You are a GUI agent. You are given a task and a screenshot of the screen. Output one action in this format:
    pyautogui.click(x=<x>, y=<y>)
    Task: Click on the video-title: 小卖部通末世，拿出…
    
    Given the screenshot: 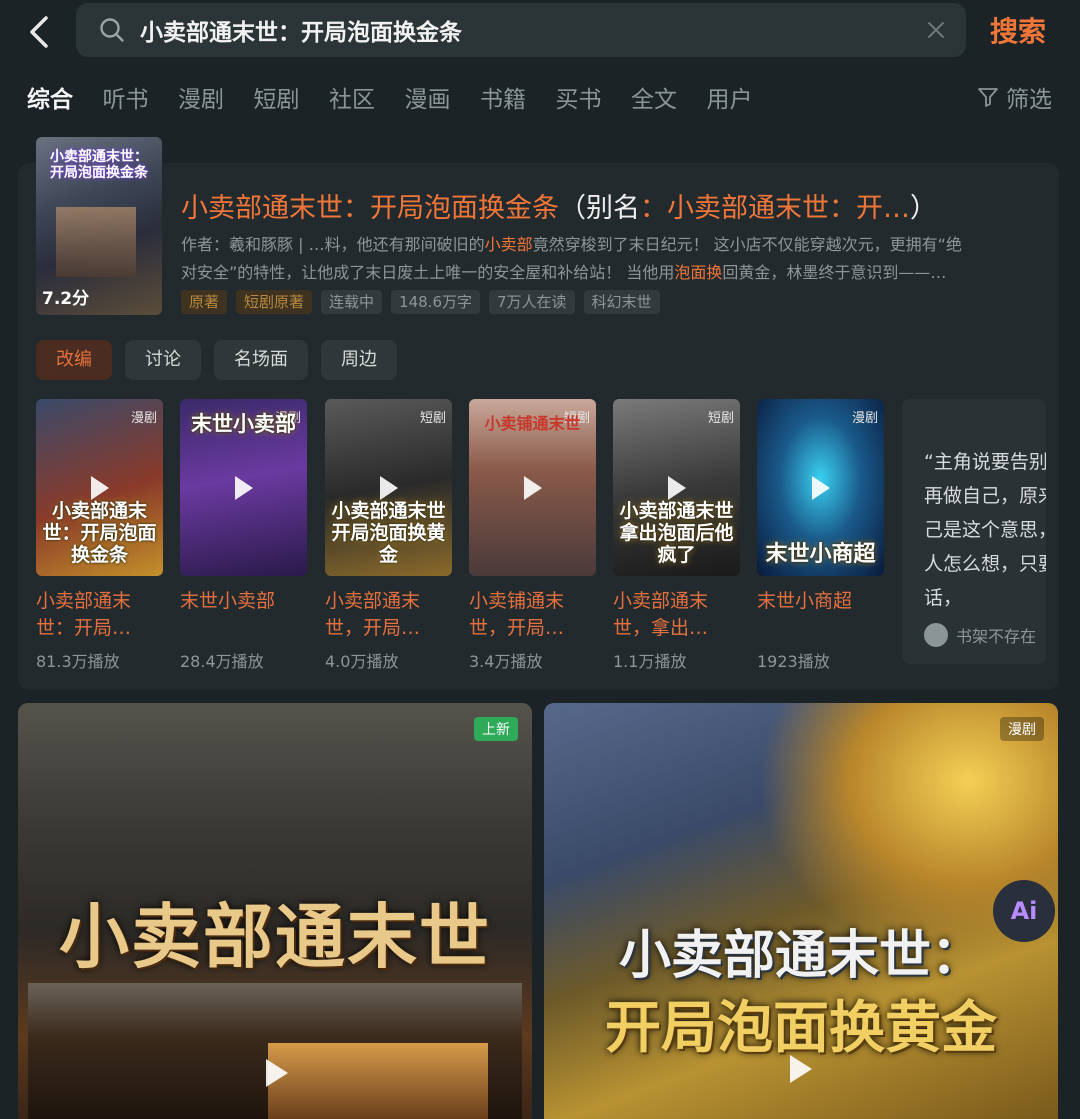 What is the action you would take?
    pyautogui.click(x=676, y=615)
    